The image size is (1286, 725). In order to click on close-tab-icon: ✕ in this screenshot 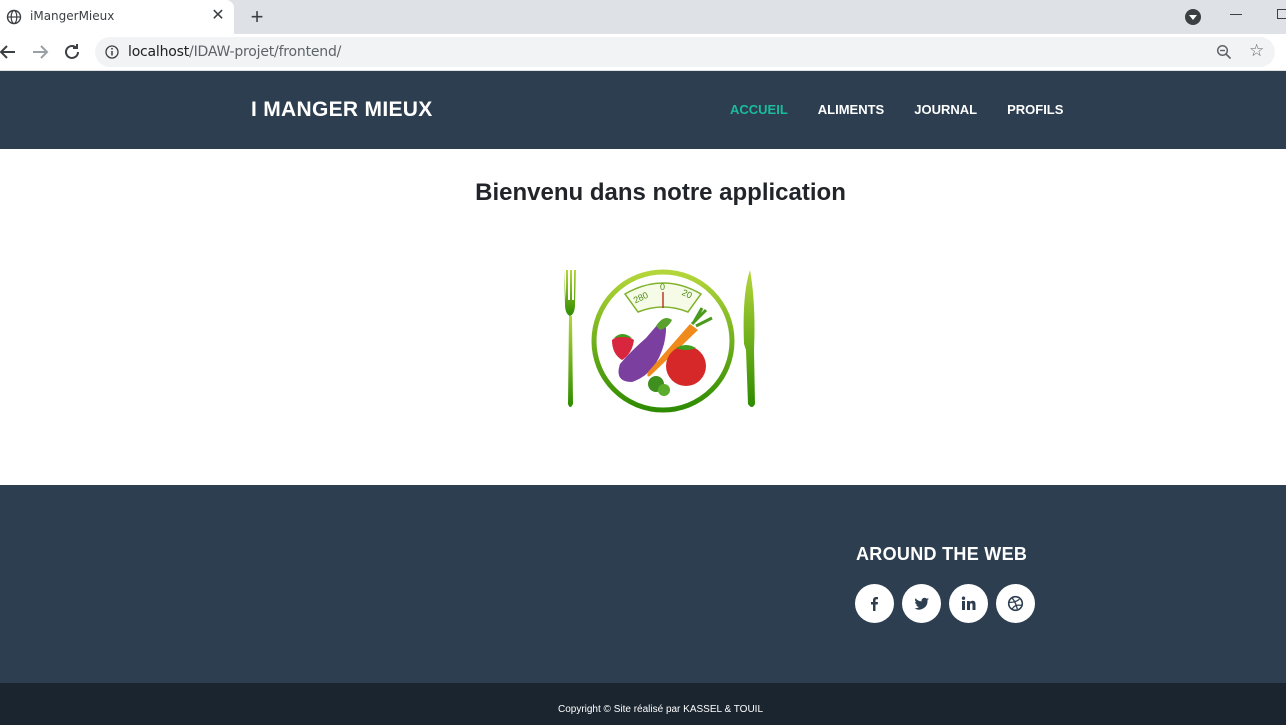, I will do `click(218, 16)`.